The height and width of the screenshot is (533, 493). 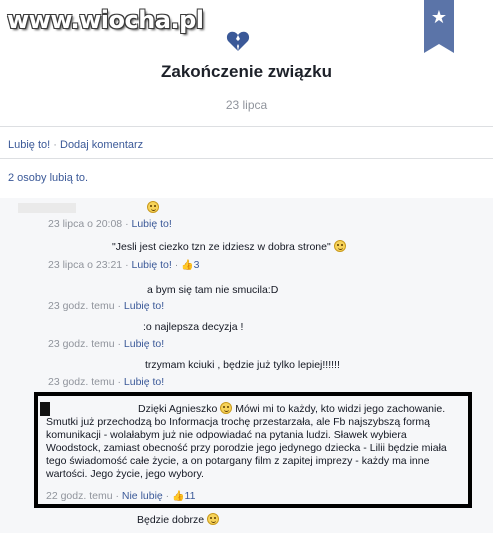 What do you see at coordinates (29, 145) in the screenshot?
I see `like-link: Lubię to!` at bounding box center [29, 145].